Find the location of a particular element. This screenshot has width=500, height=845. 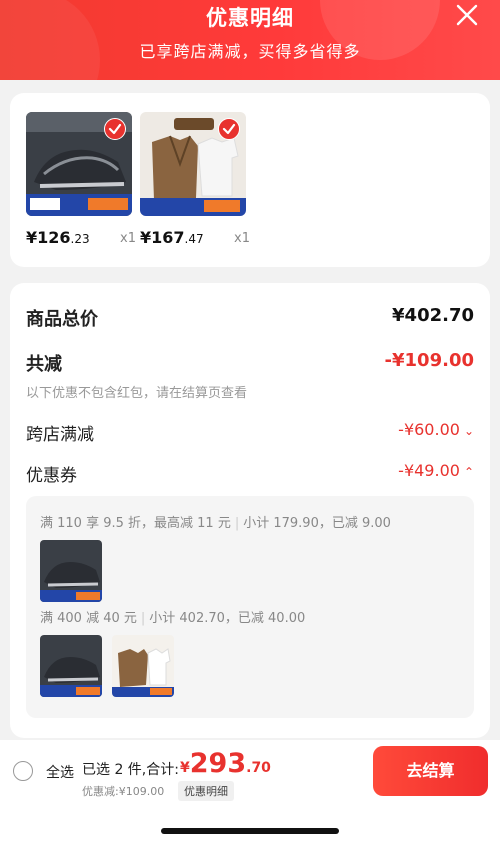

page-title: 优惠明细 is located at coordinates (250, 18).